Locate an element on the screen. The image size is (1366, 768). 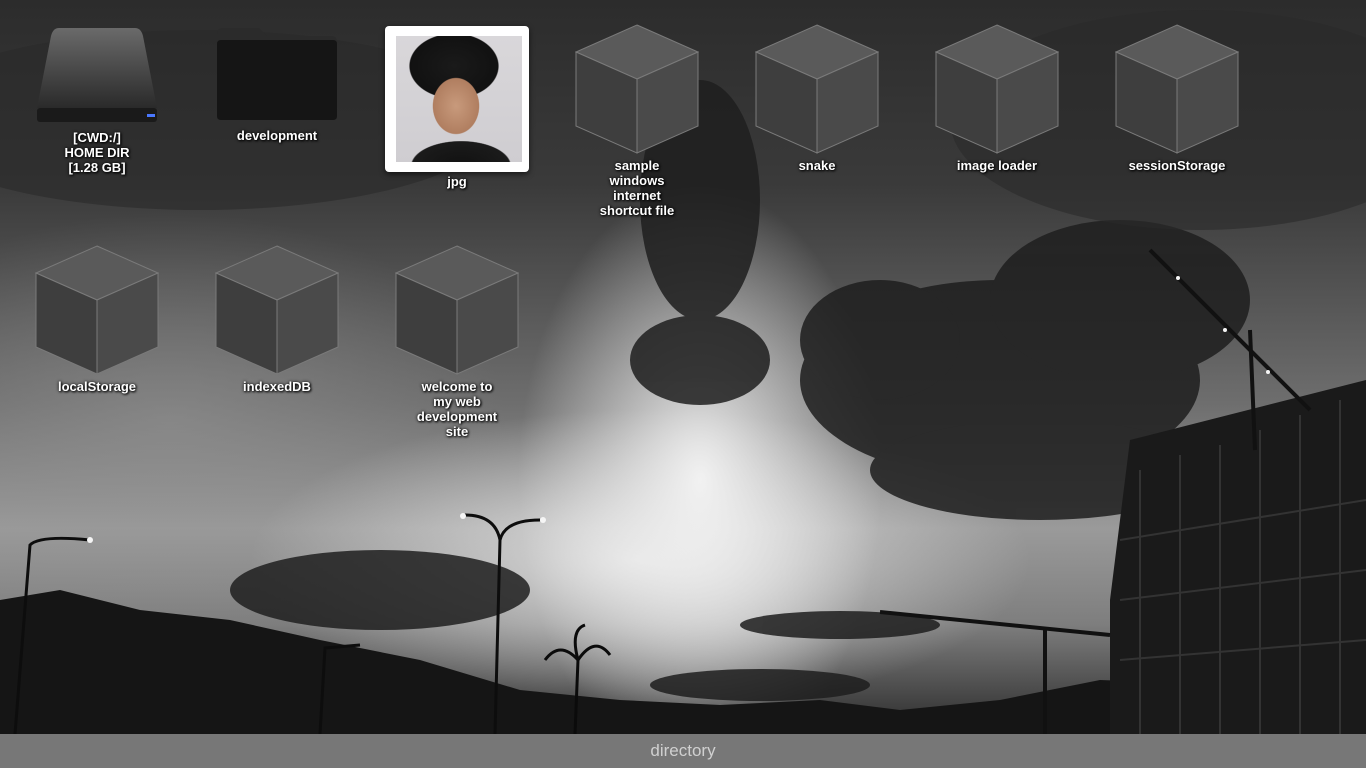
welcome-site-app: welcome to my web development site is located at coordinates (457, 342).